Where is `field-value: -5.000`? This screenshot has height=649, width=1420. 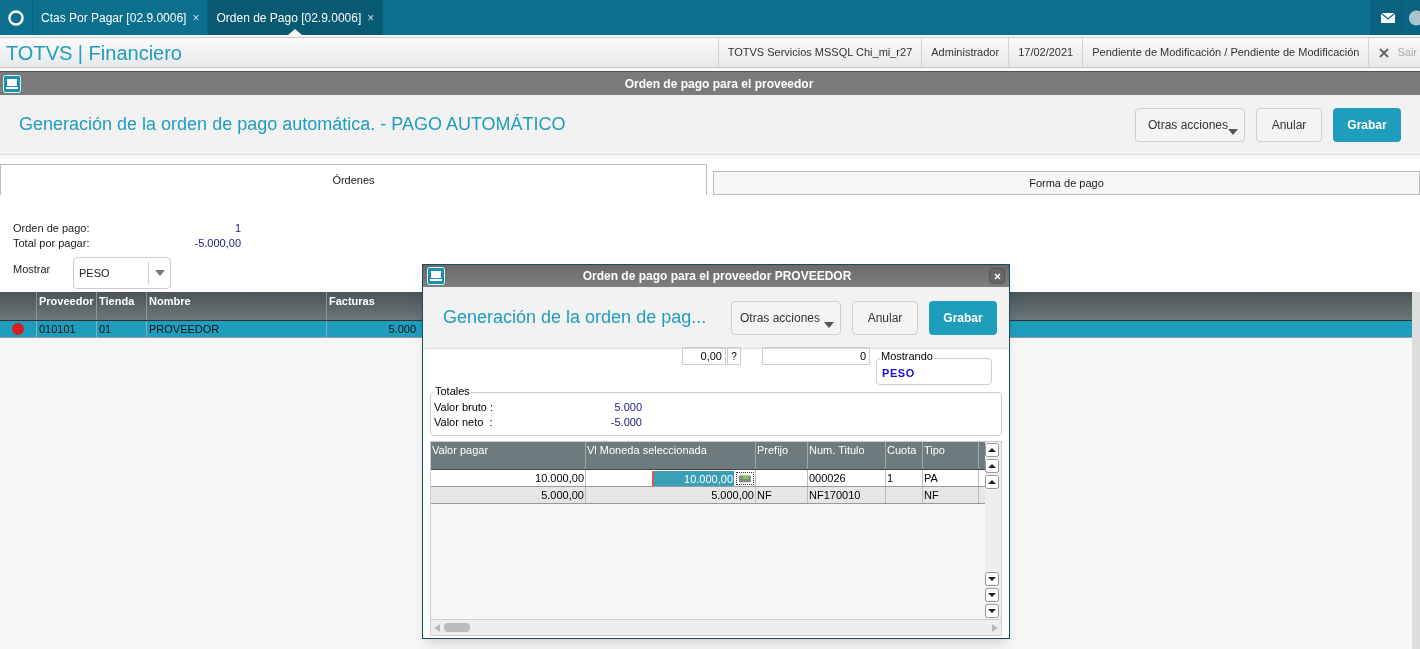 field-value: -5.000 is located at coordinates (625, 423).